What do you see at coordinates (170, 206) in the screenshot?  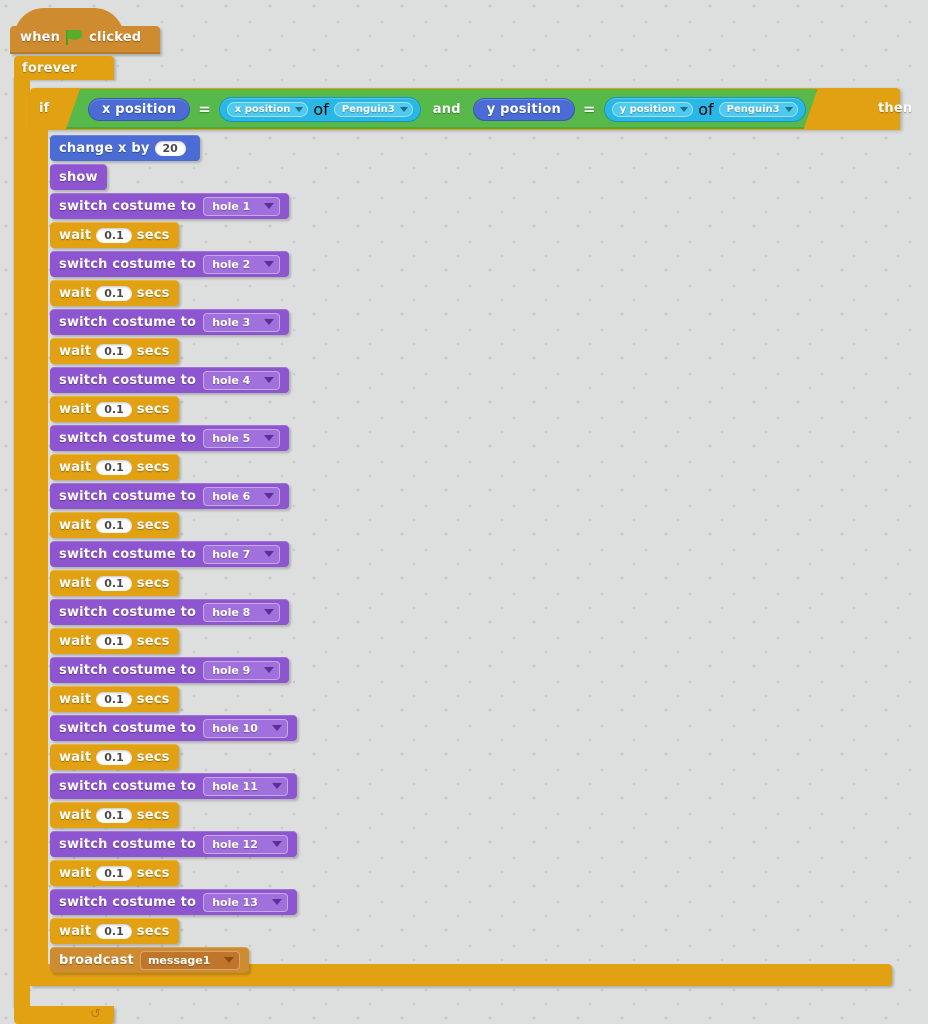 I see `switch-costume-block: switch costume to hole 1` at bounding box center [170, 206].